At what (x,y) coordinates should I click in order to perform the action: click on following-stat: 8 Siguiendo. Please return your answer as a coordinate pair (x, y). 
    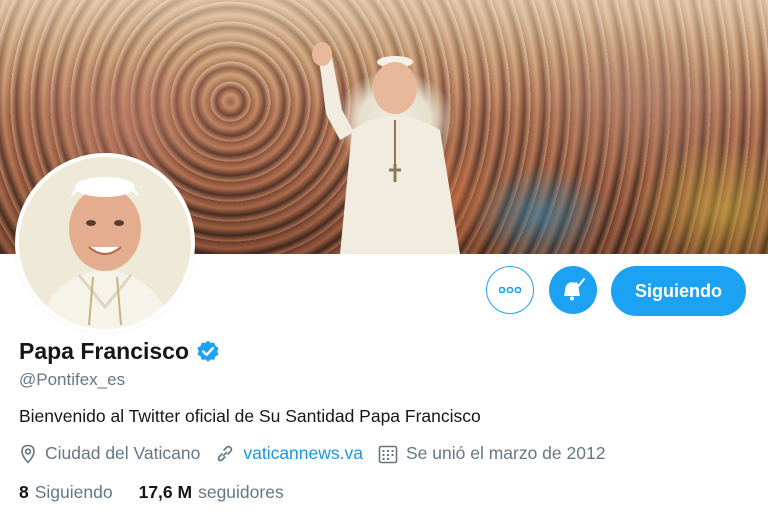
    Looking at the image, I should click on (66, 492).